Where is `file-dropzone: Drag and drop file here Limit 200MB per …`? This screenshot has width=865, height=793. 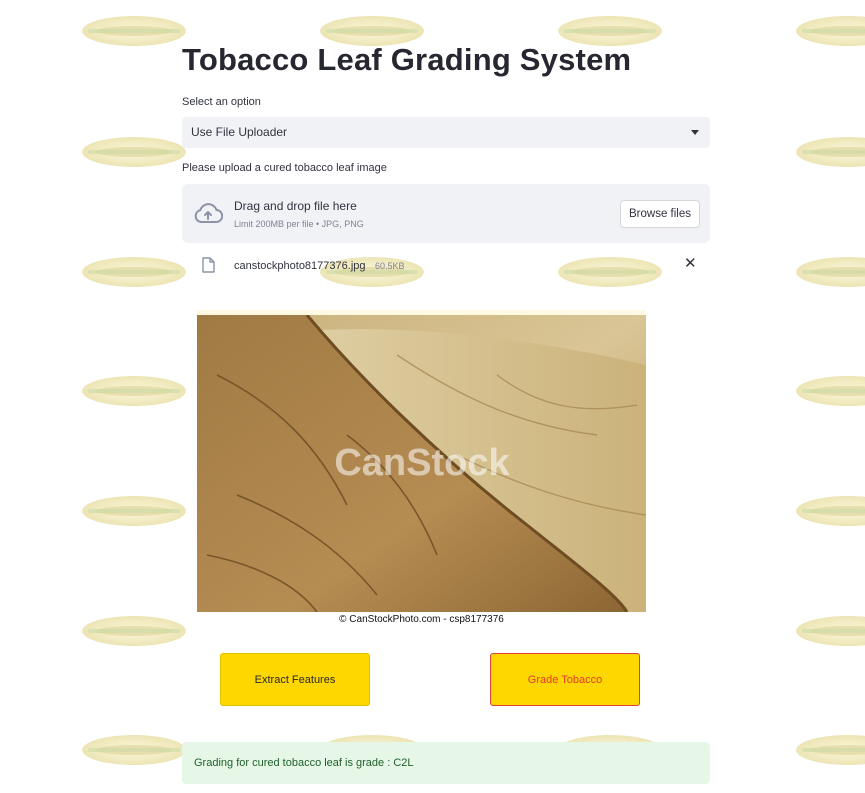 file-dropzone: Drag and drop file here Limit 200MB per … is located at coordinates (446, 213).